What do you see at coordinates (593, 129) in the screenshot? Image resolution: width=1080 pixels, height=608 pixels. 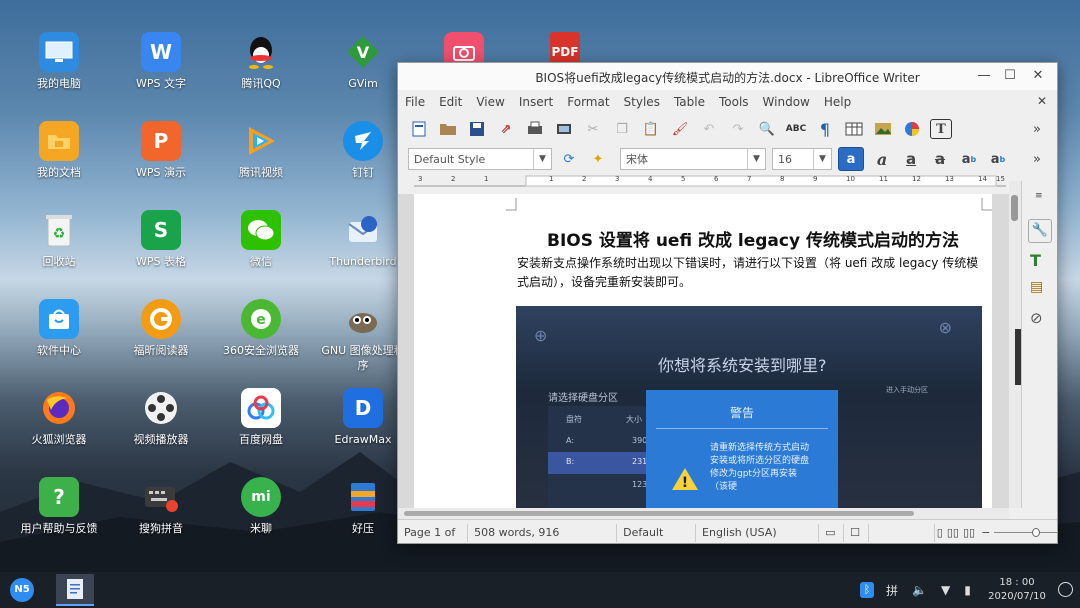 I see `cut-icon: ✂` at bounding box center [593, 129].